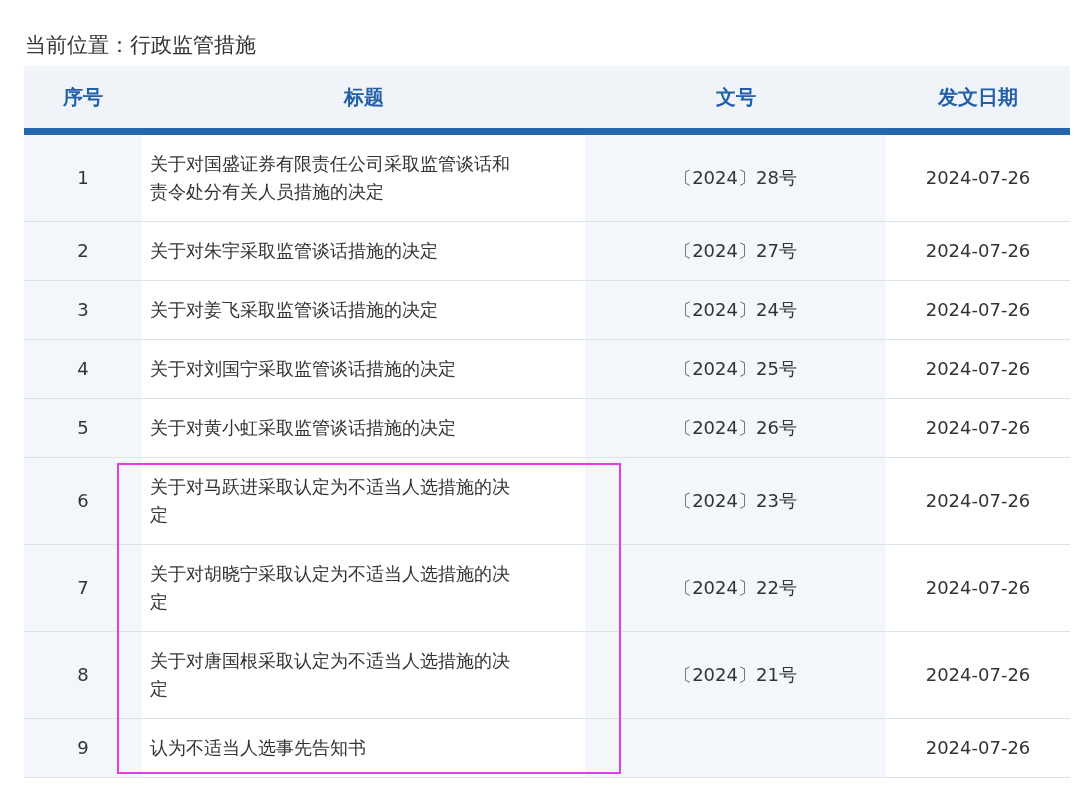  I want to click on breadcrumb-current: 行政监管措施, so click(193, 45).